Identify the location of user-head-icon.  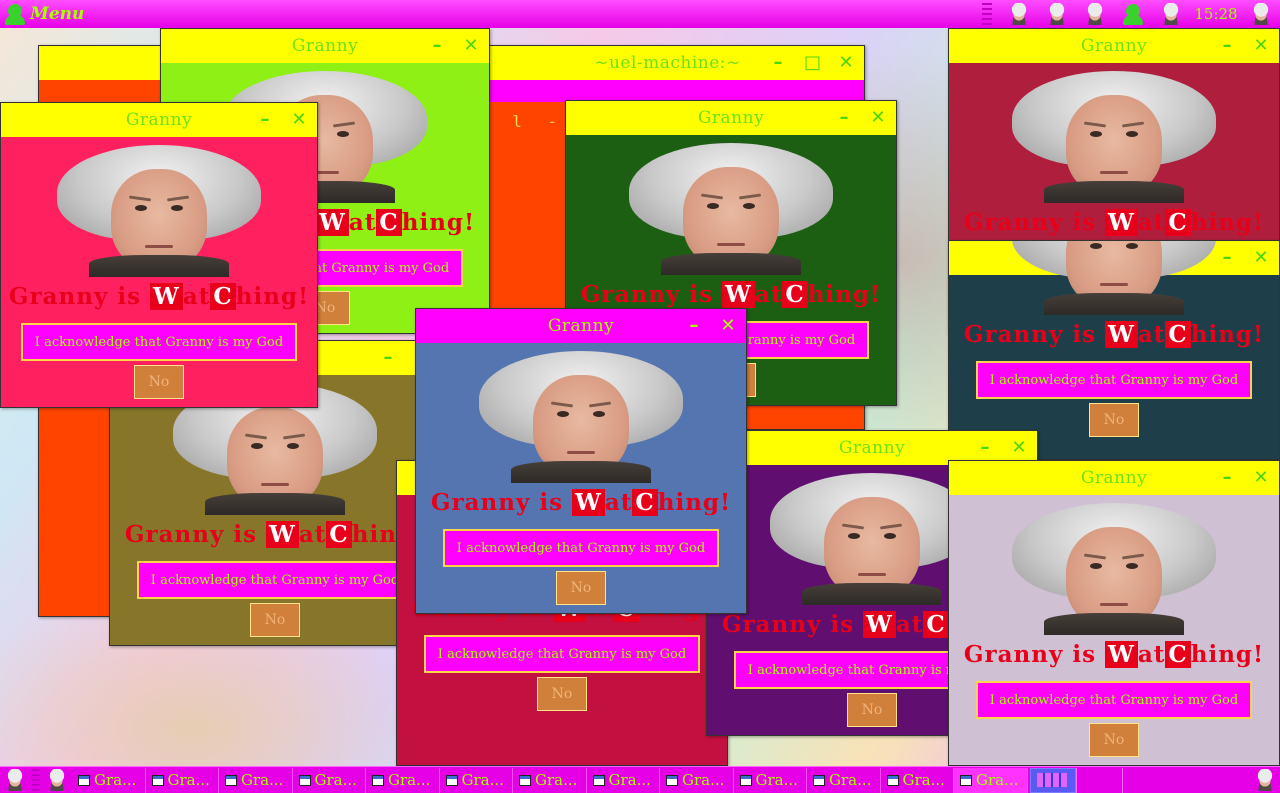
(1133, 14).